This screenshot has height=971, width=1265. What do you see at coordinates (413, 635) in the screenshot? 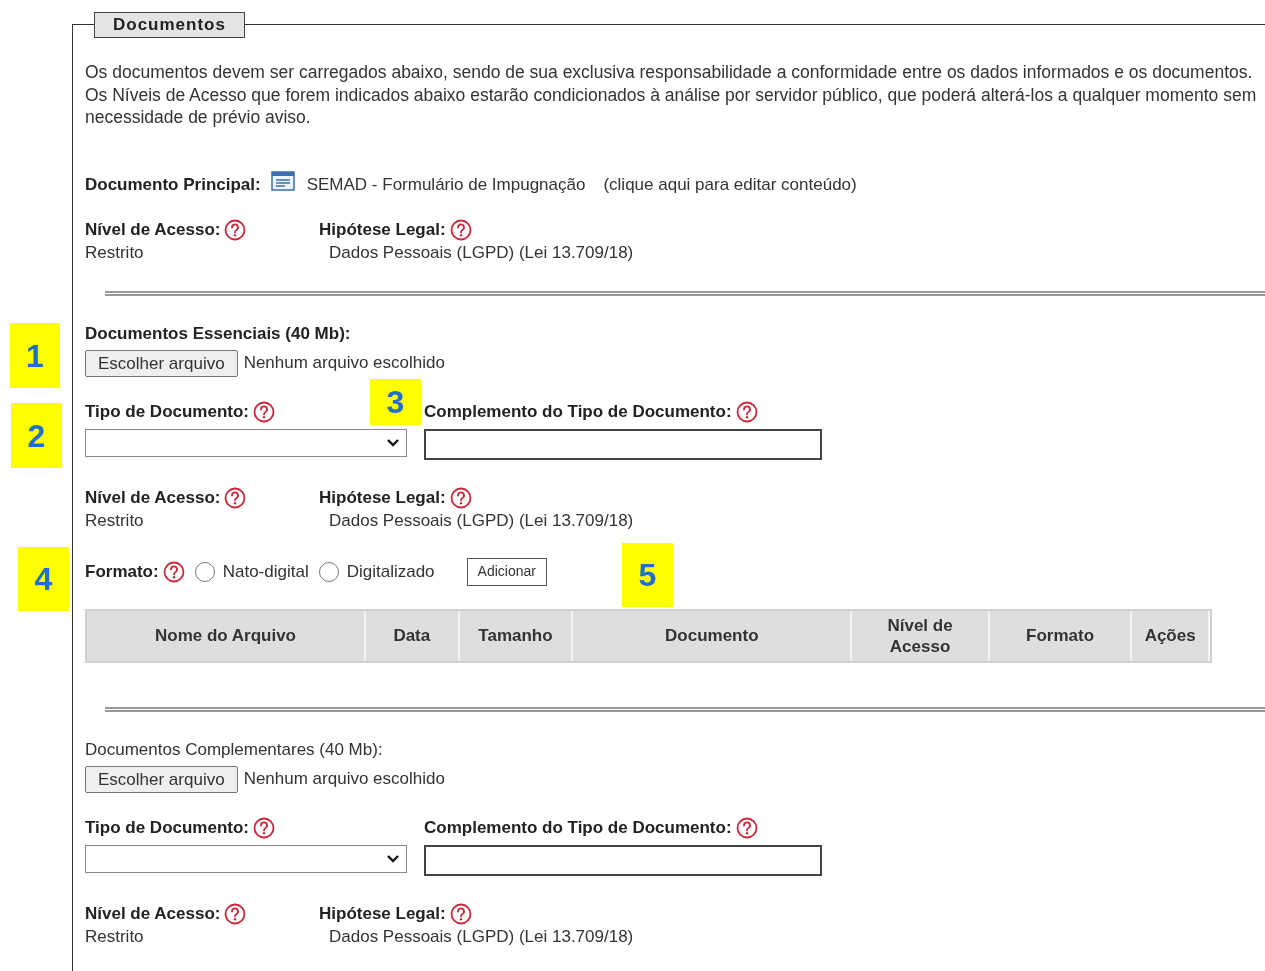
I see `column-header: Data` at bounding box center [413, 635].